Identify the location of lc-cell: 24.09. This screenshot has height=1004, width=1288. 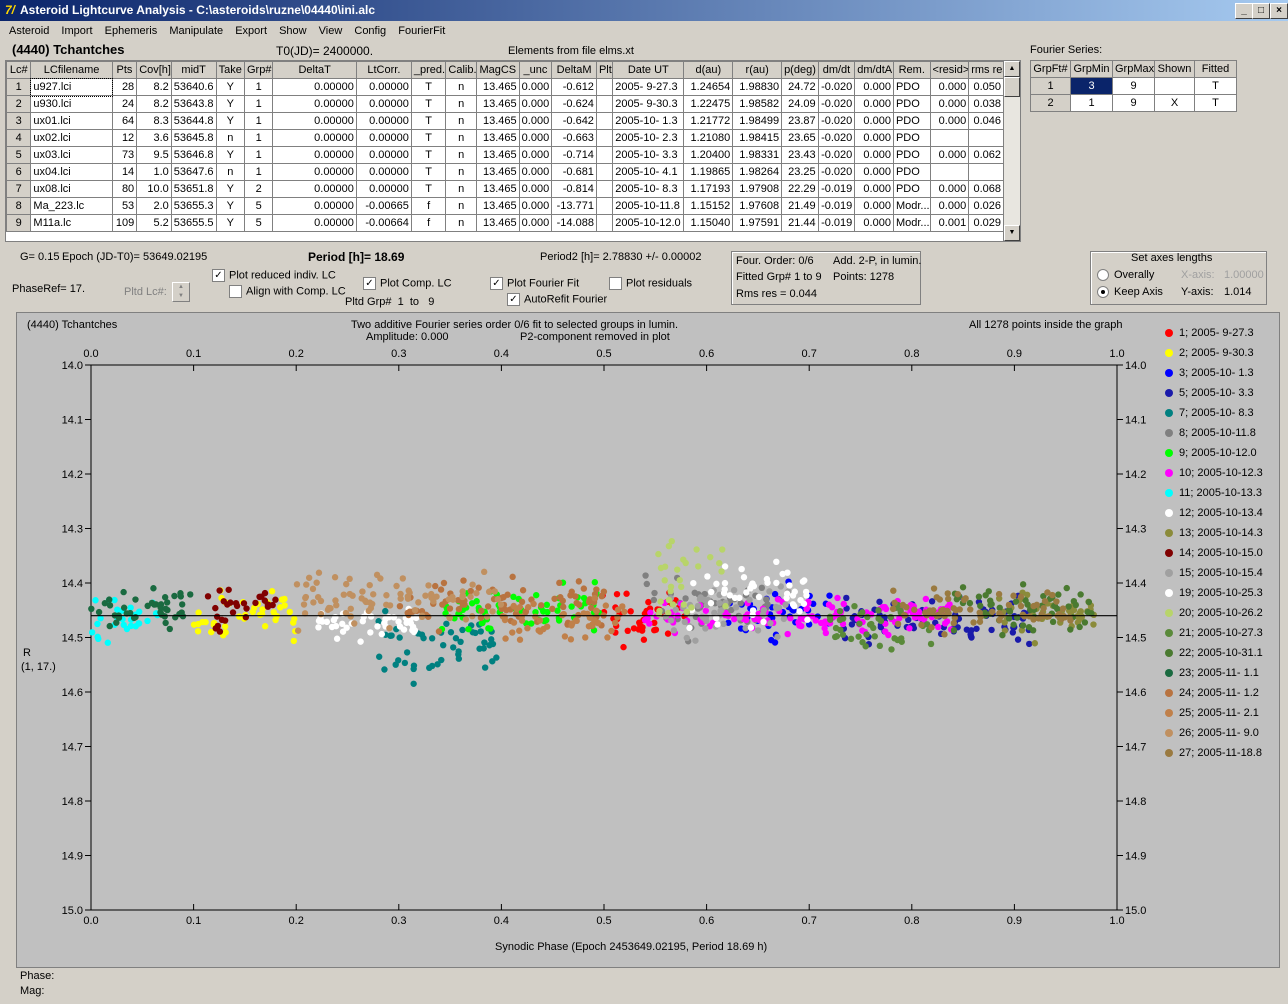
(800, 104).